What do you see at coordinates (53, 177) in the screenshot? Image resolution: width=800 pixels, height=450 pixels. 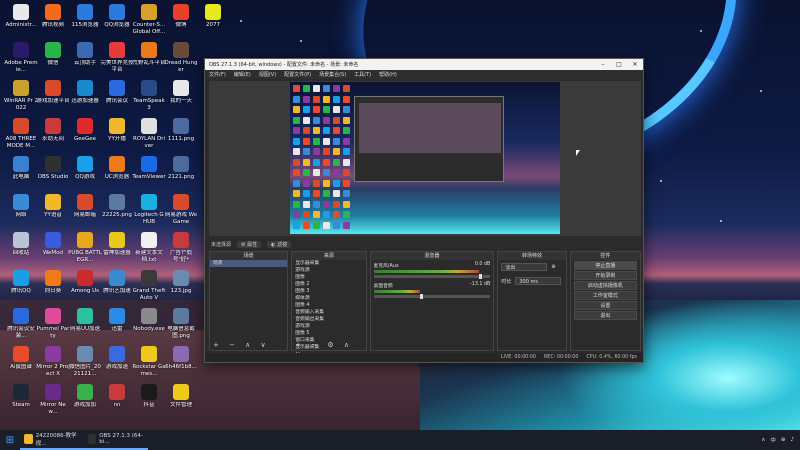 I see `desktop-shortcut: OBS Studio` at bounding box center [53, 177].